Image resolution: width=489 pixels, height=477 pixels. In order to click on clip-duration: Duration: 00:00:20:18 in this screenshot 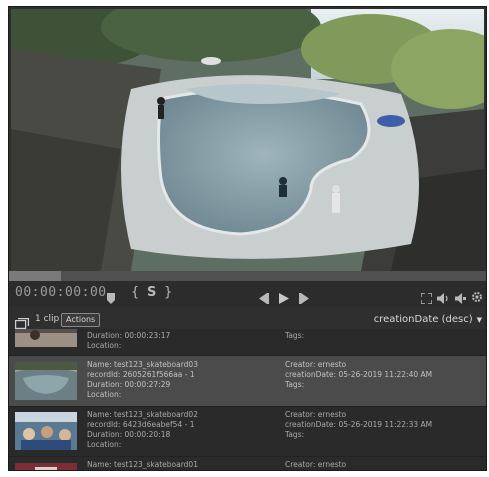, I will do `click(129, 434)`.